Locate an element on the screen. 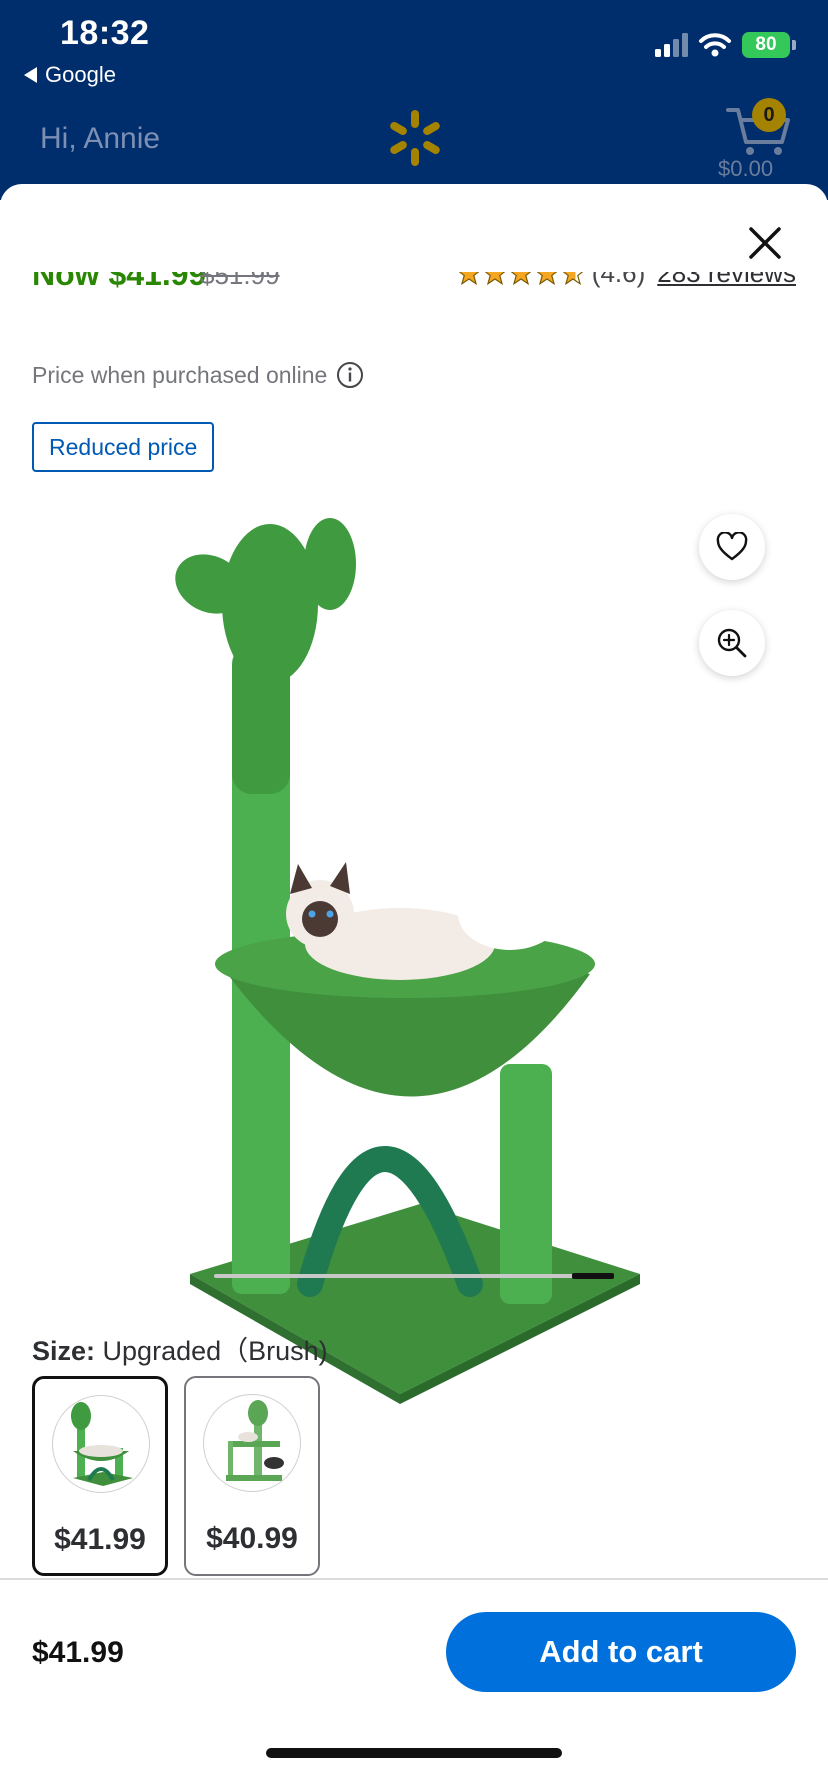  app-header: 18:32 Google 80 Hi, Annie 0 $0.00 is located at coordinates (414, 100).